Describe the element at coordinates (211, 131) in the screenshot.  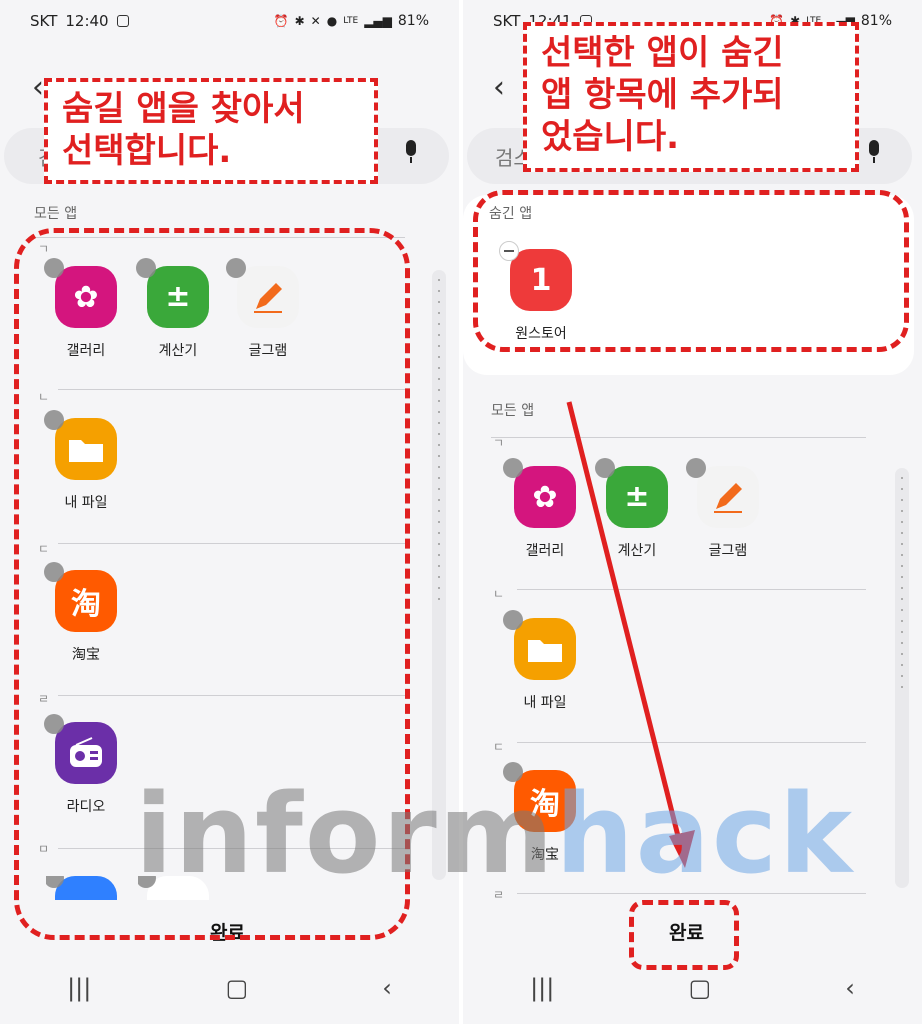
I see `annotation-callout: 숨길 앱을 찾아서 선택합니다.` at that location.